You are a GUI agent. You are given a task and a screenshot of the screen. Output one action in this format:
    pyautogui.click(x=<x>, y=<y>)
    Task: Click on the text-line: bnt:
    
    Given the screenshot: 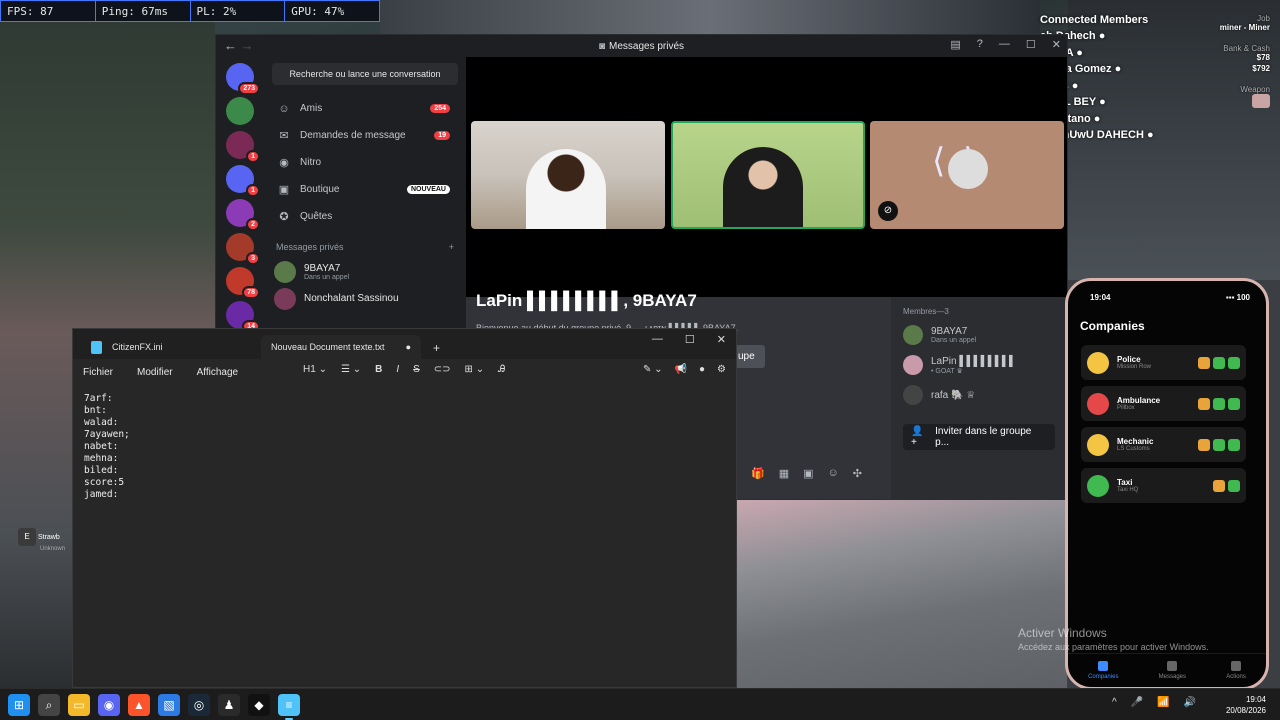 What is the action you would take?
    pyautogui.click(x=95, y=410)
    